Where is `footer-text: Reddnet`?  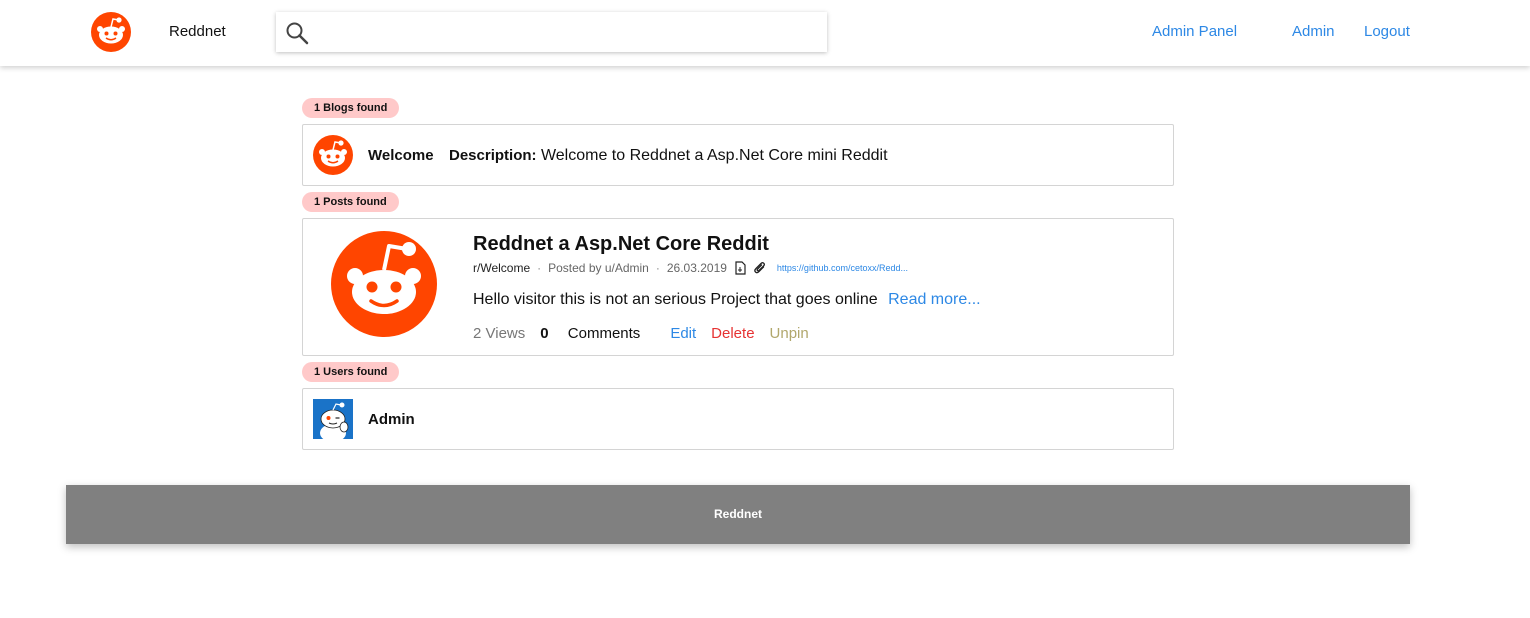 footer-text: Reddnet is located at coordinates (738, 514).